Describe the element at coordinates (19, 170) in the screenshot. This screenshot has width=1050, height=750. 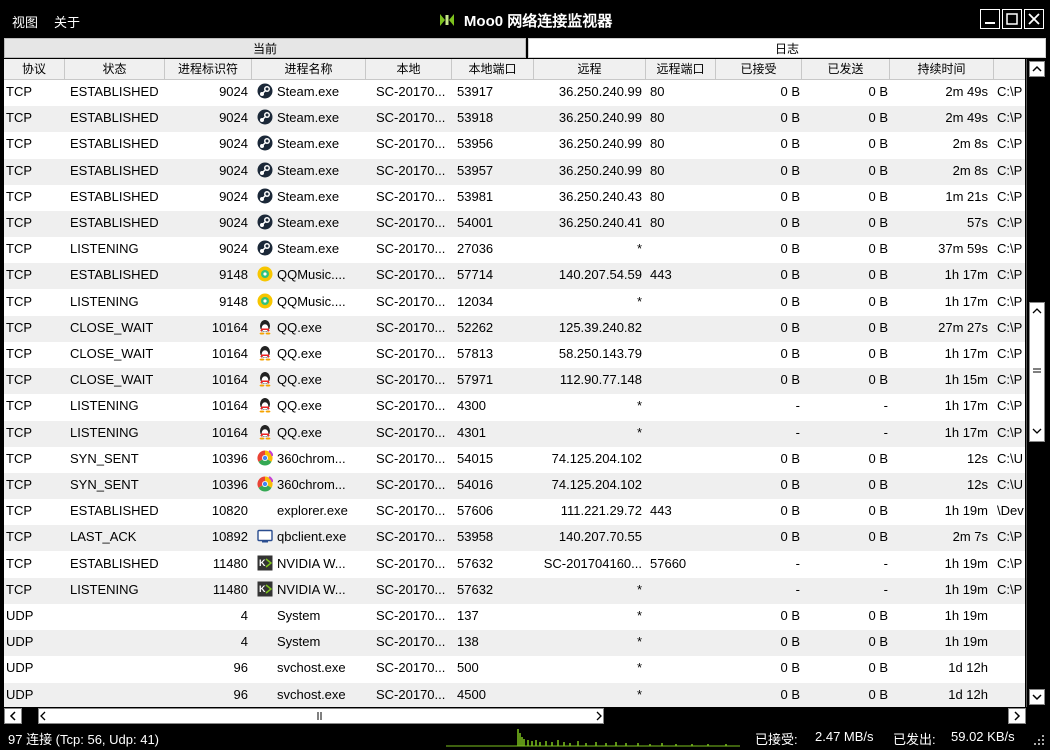
I see `cell-protocol: TCP` at that location.